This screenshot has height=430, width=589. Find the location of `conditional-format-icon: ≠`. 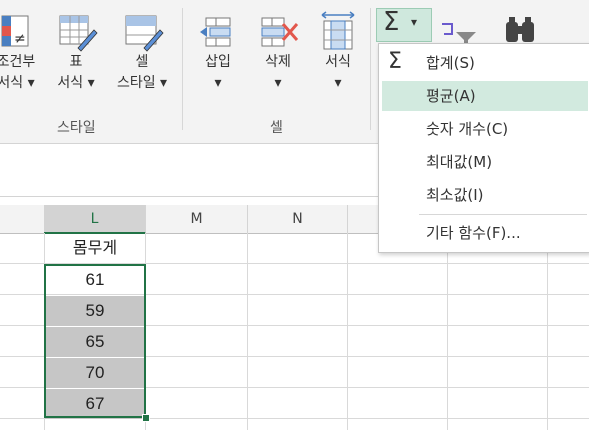

conditional-format-icon: ≠ is located at coordinates (15, 31).